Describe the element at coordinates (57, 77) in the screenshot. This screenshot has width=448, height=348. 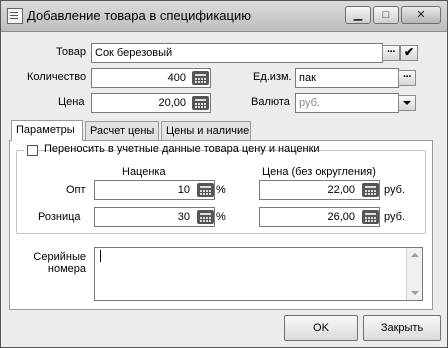
I see `quantity-label: Количество` at that location.